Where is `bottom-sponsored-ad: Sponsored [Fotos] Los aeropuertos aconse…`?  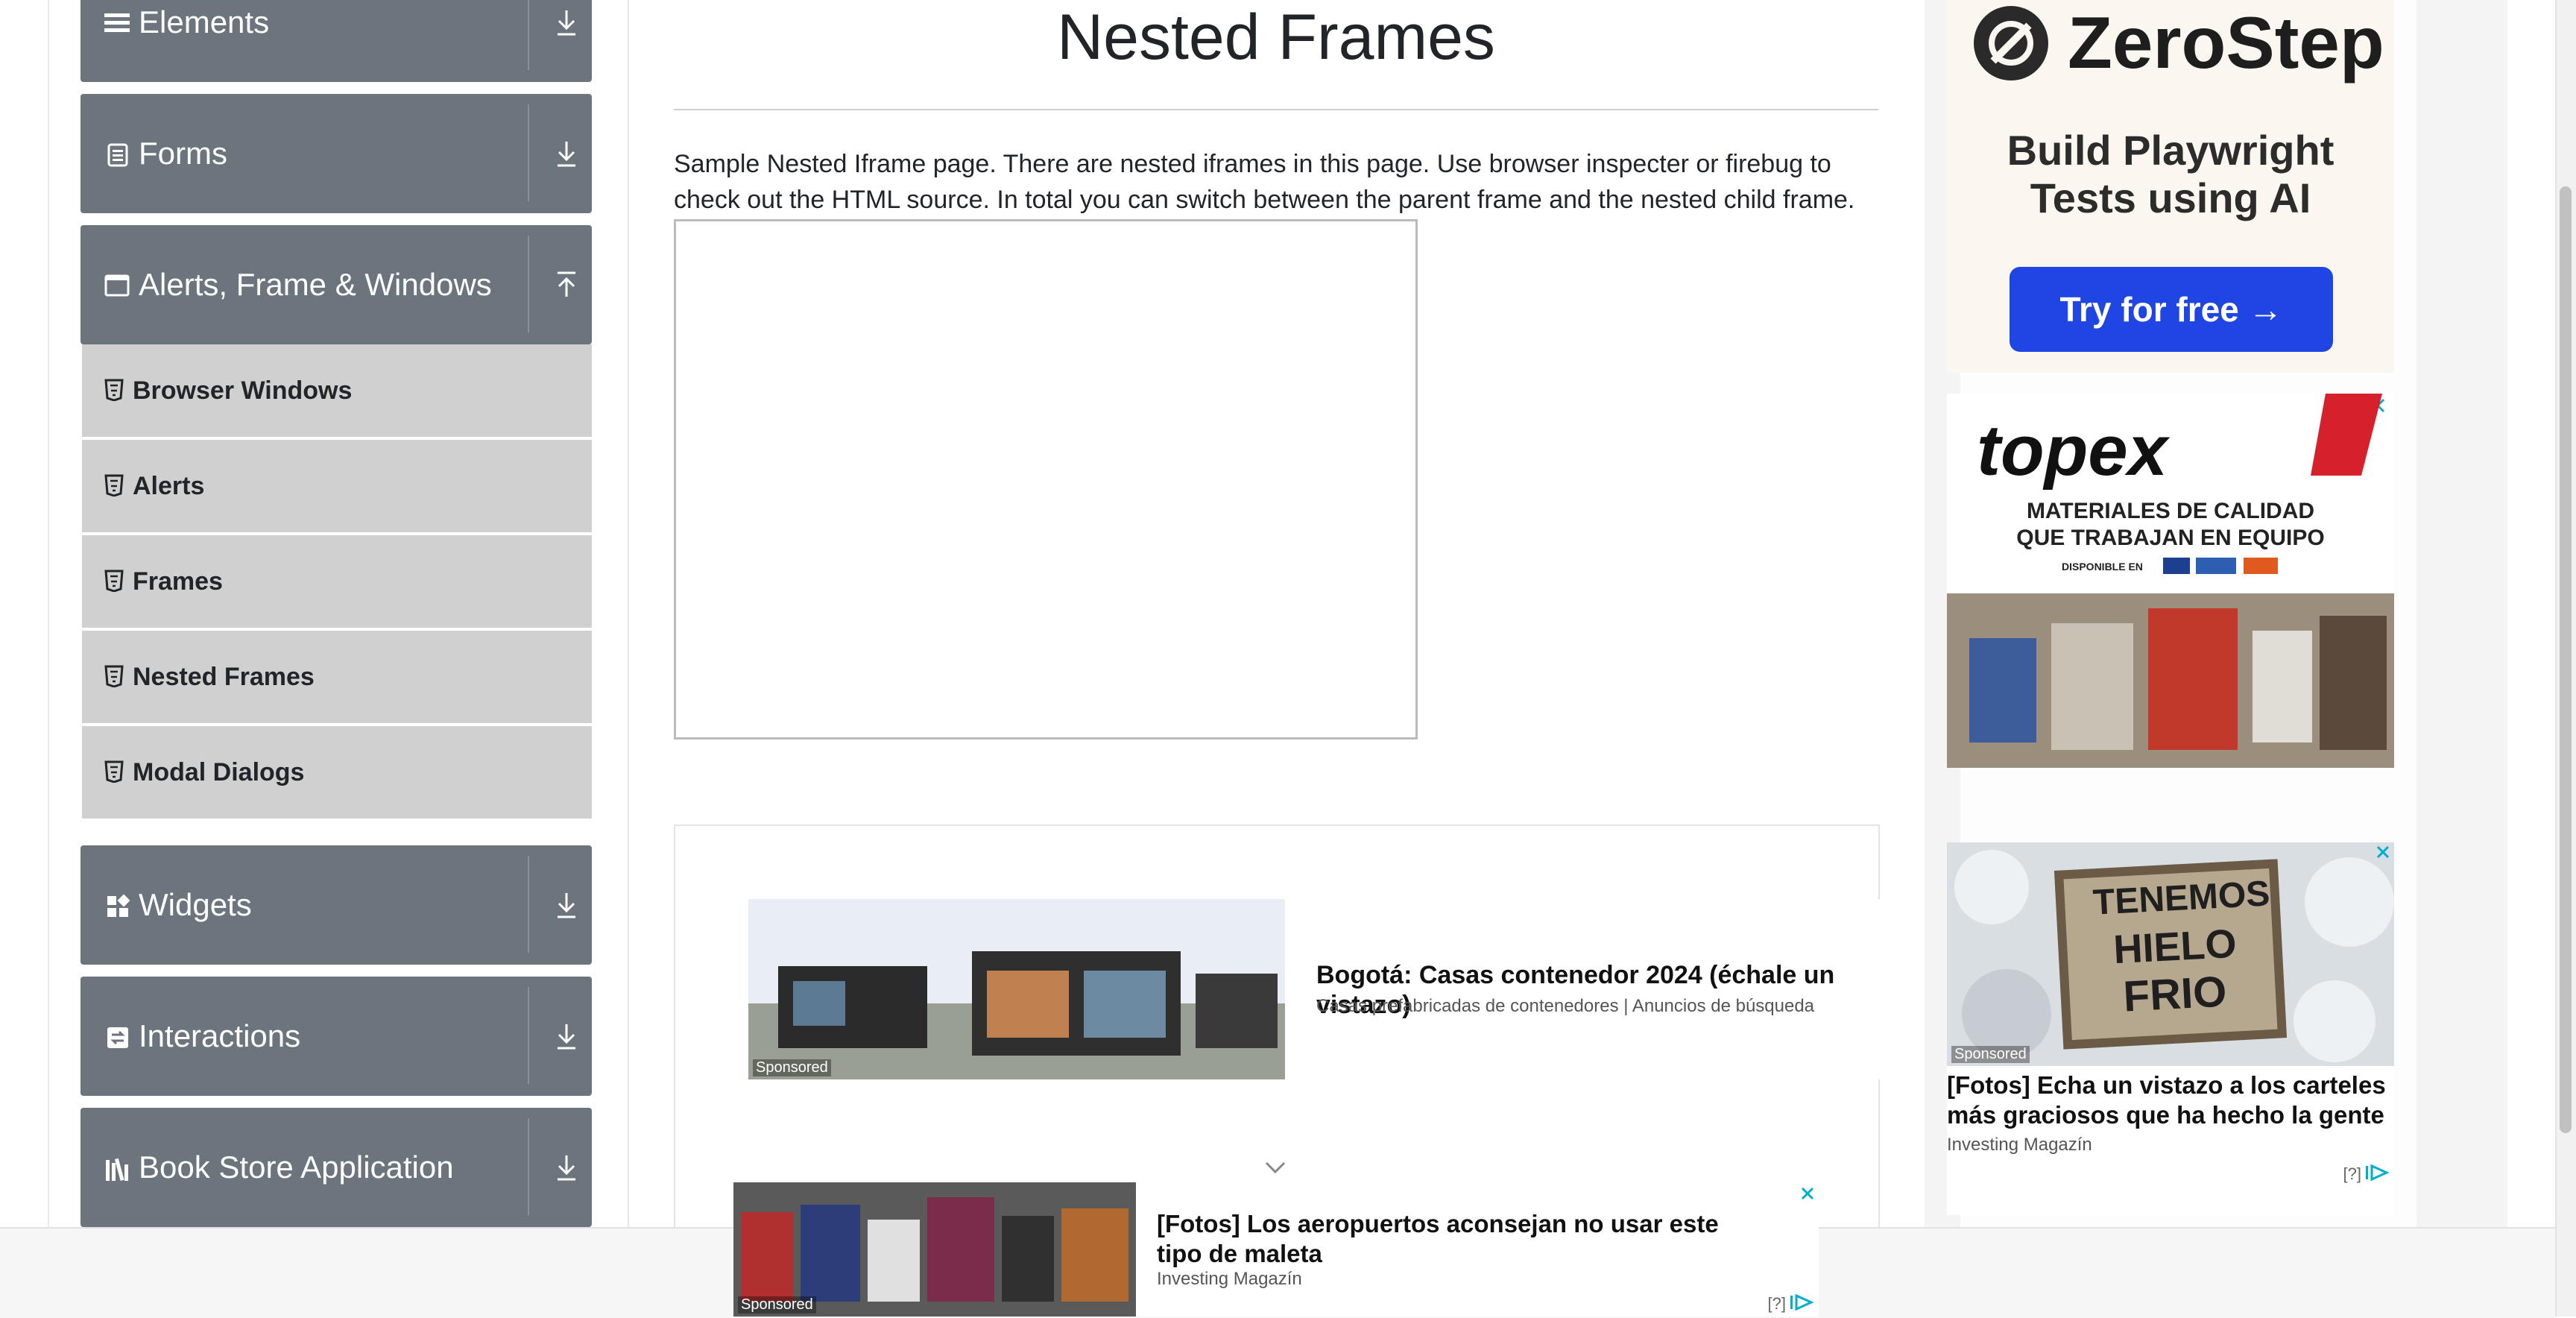 bottom-sponsored-ad: Sponsored [Fotos] Los aeropuertos aconse… is located at coordinates (1276, 1249).